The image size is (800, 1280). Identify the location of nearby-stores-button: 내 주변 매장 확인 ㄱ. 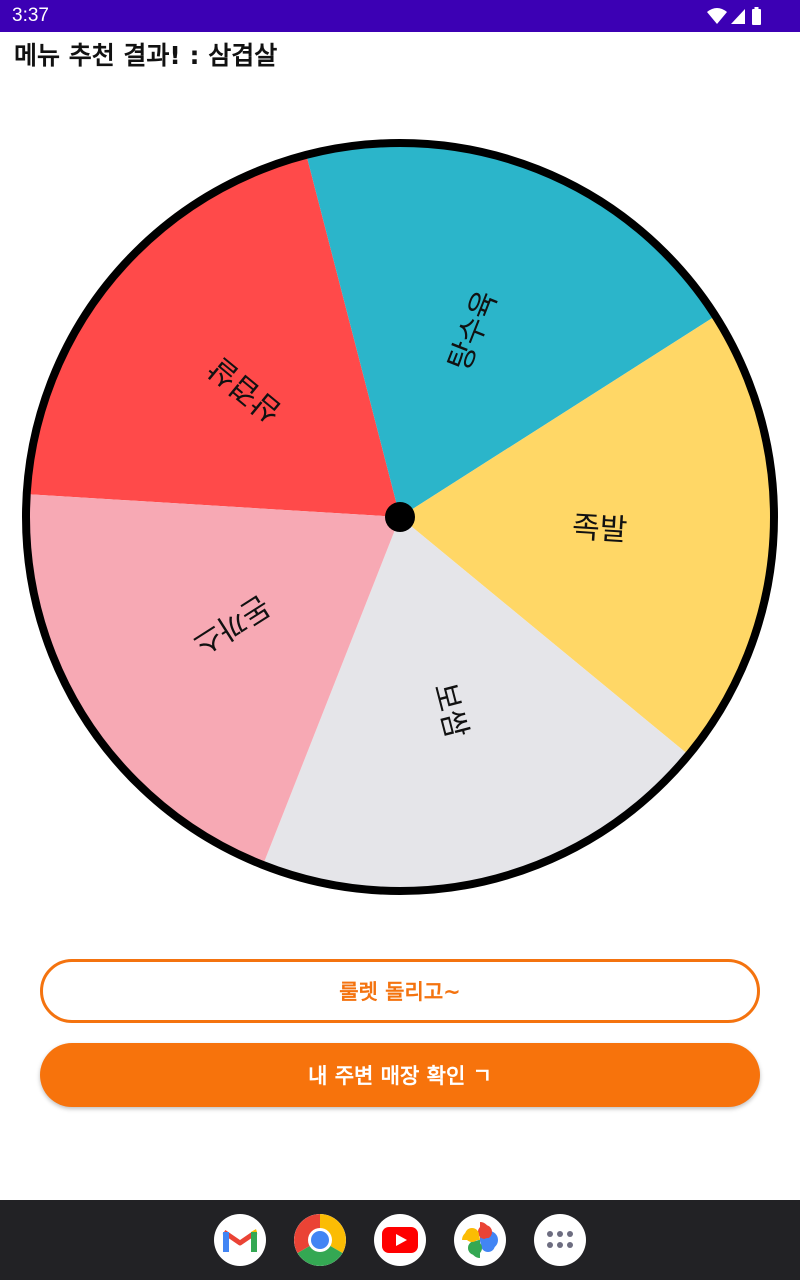
(400, 1075).